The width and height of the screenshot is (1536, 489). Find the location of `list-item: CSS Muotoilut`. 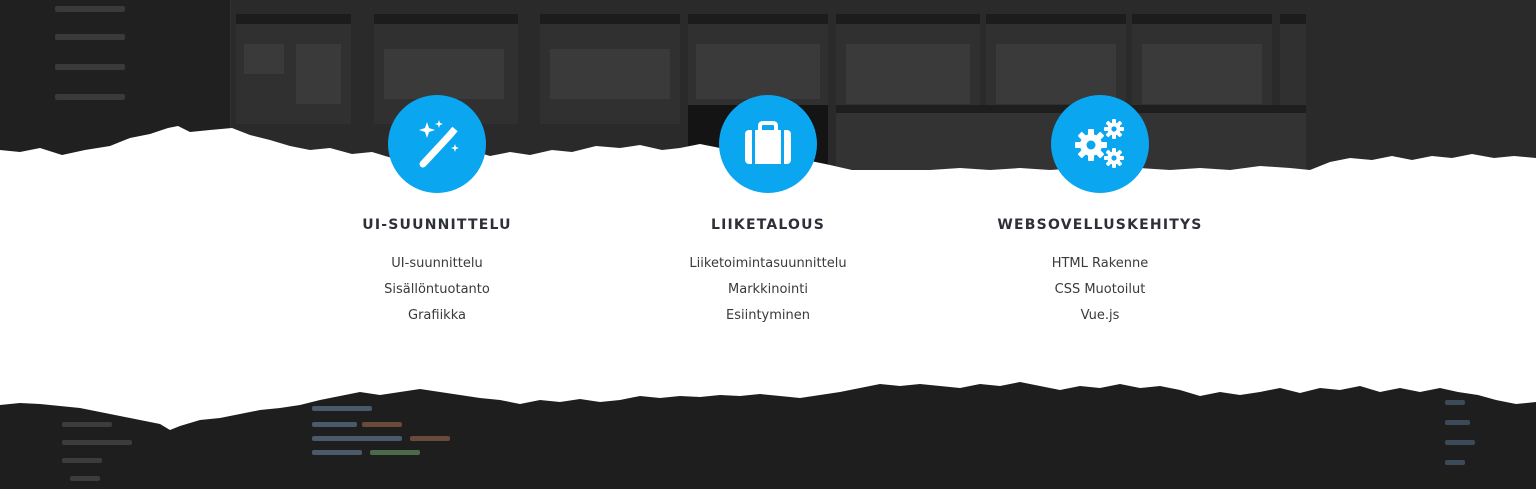

list-item: CSS Muotoilut is located at coordinates (1100, 289).